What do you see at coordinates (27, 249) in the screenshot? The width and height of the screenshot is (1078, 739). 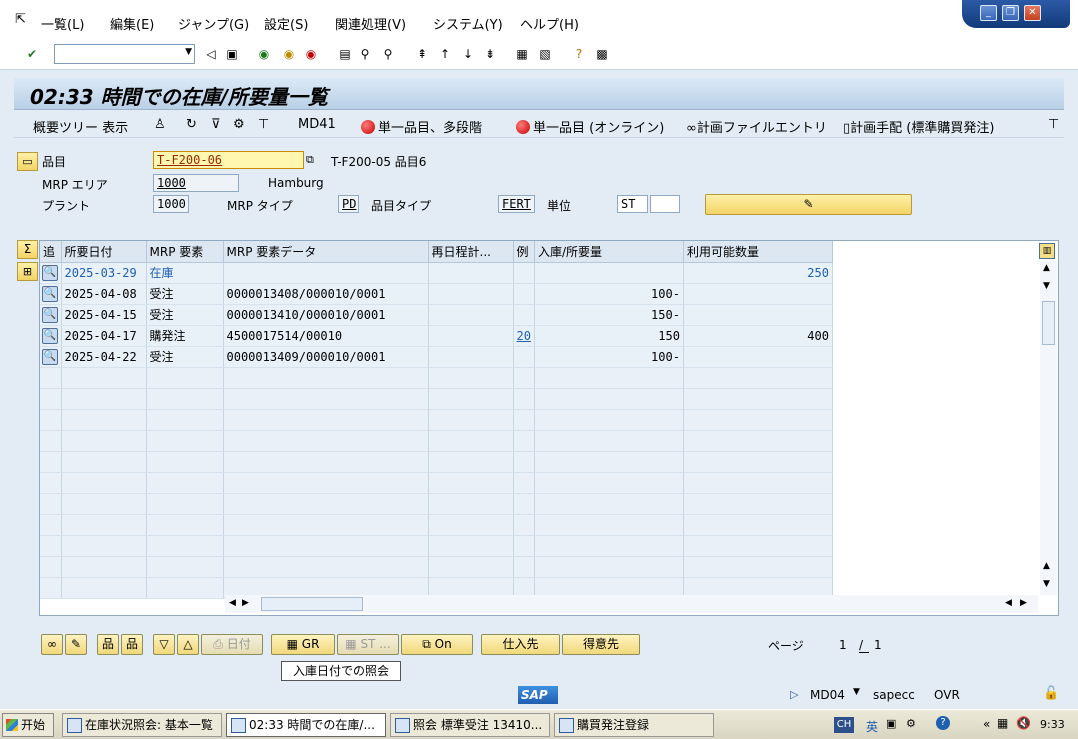 I see `sum-icon: Σ` at bounding box center [27, 249].